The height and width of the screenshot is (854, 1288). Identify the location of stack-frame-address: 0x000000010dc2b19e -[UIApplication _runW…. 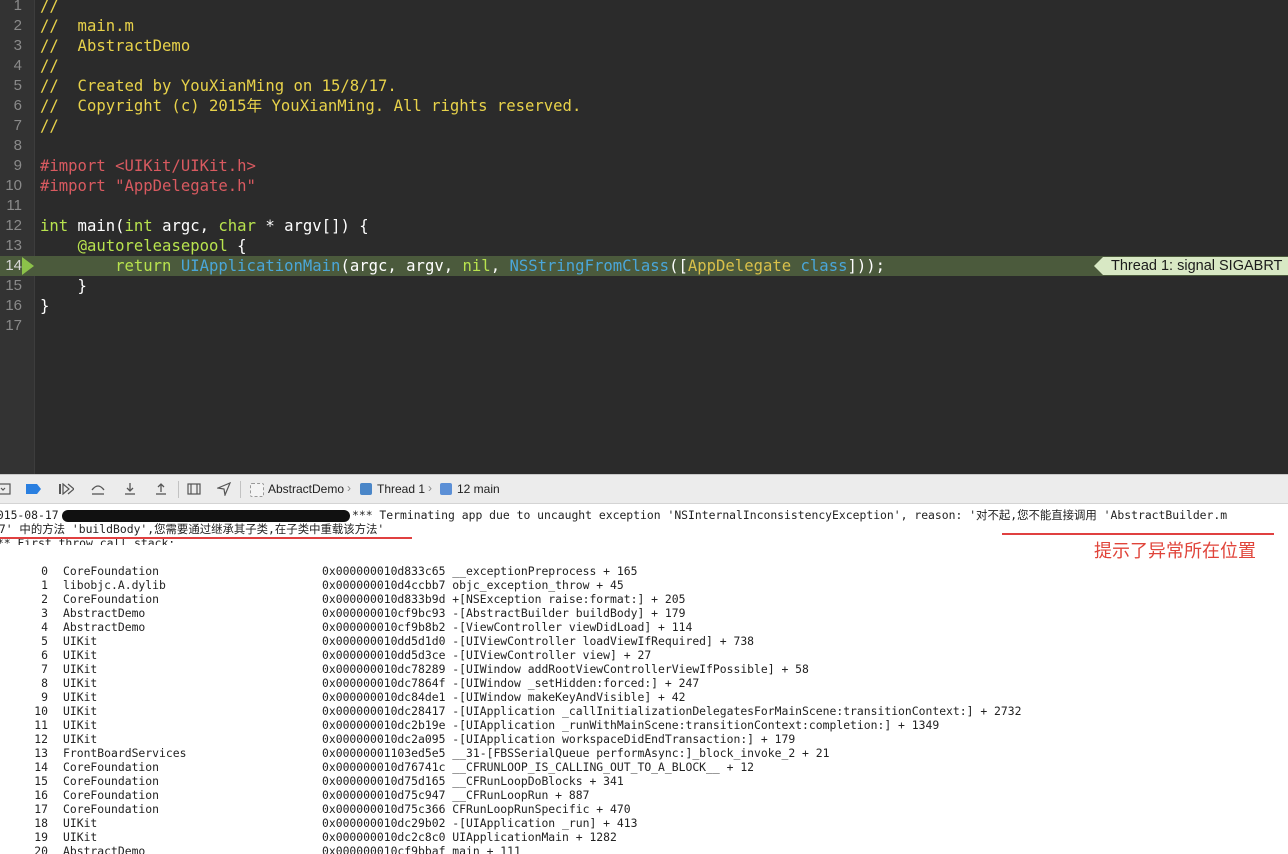
(631, 725).